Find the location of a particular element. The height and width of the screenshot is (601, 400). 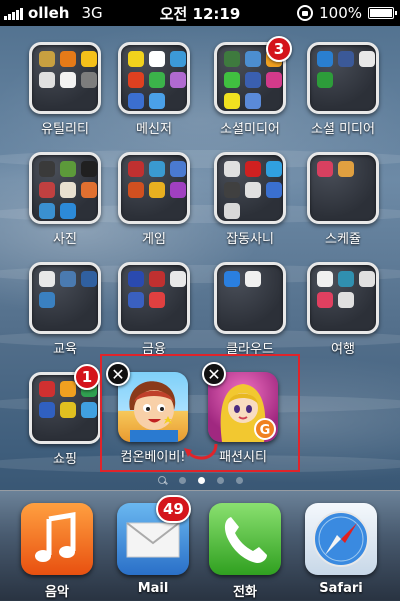

svg-text: G is located at coordinates (265, 430).